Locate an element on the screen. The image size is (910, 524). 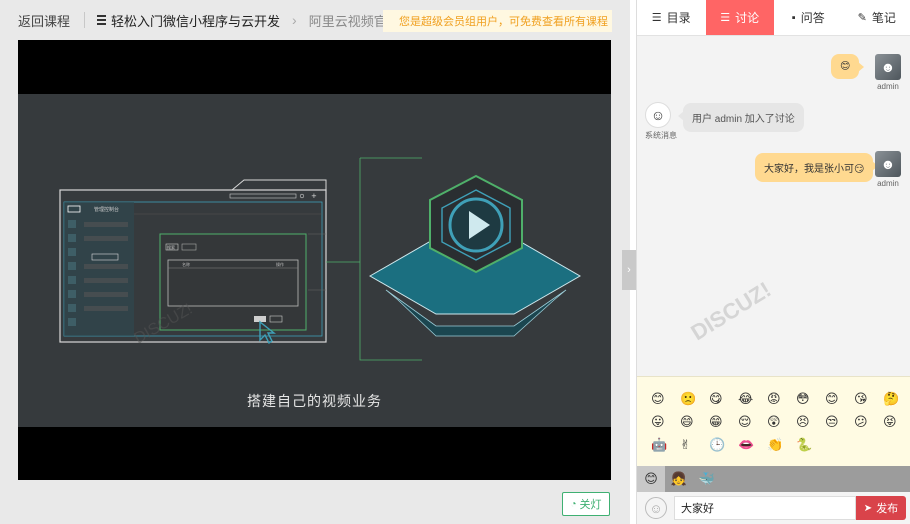
emoji-5-icon: 😡 is located at coordinates (774, 399).